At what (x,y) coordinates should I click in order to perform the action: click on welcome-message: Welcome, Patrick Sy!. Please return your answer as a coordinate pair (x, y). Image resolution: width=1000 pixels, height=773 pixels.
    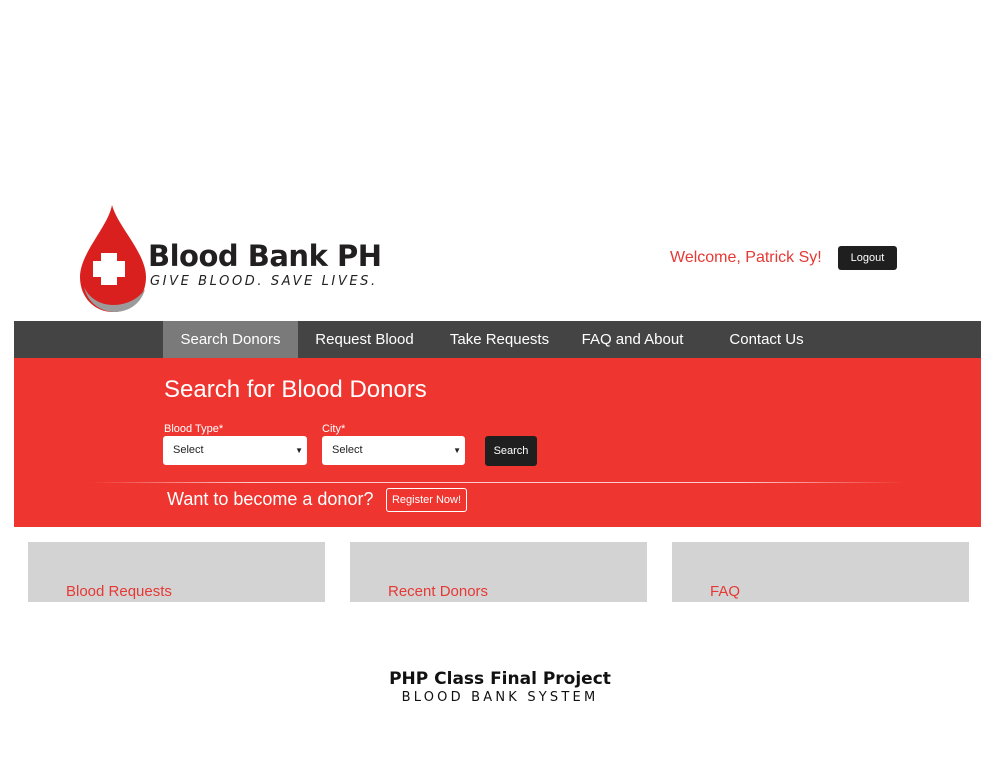
    Looking at the image, I should click on (746, 257).